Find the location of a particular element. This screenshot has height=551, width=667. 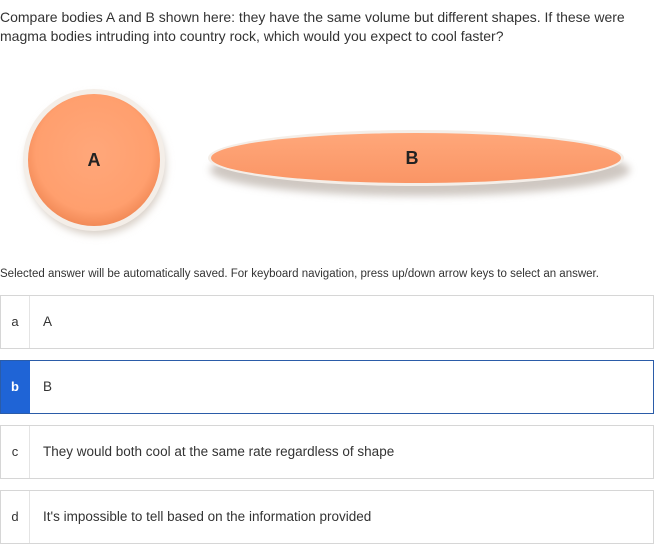

option-text: B is located at coordinates (48, 386).